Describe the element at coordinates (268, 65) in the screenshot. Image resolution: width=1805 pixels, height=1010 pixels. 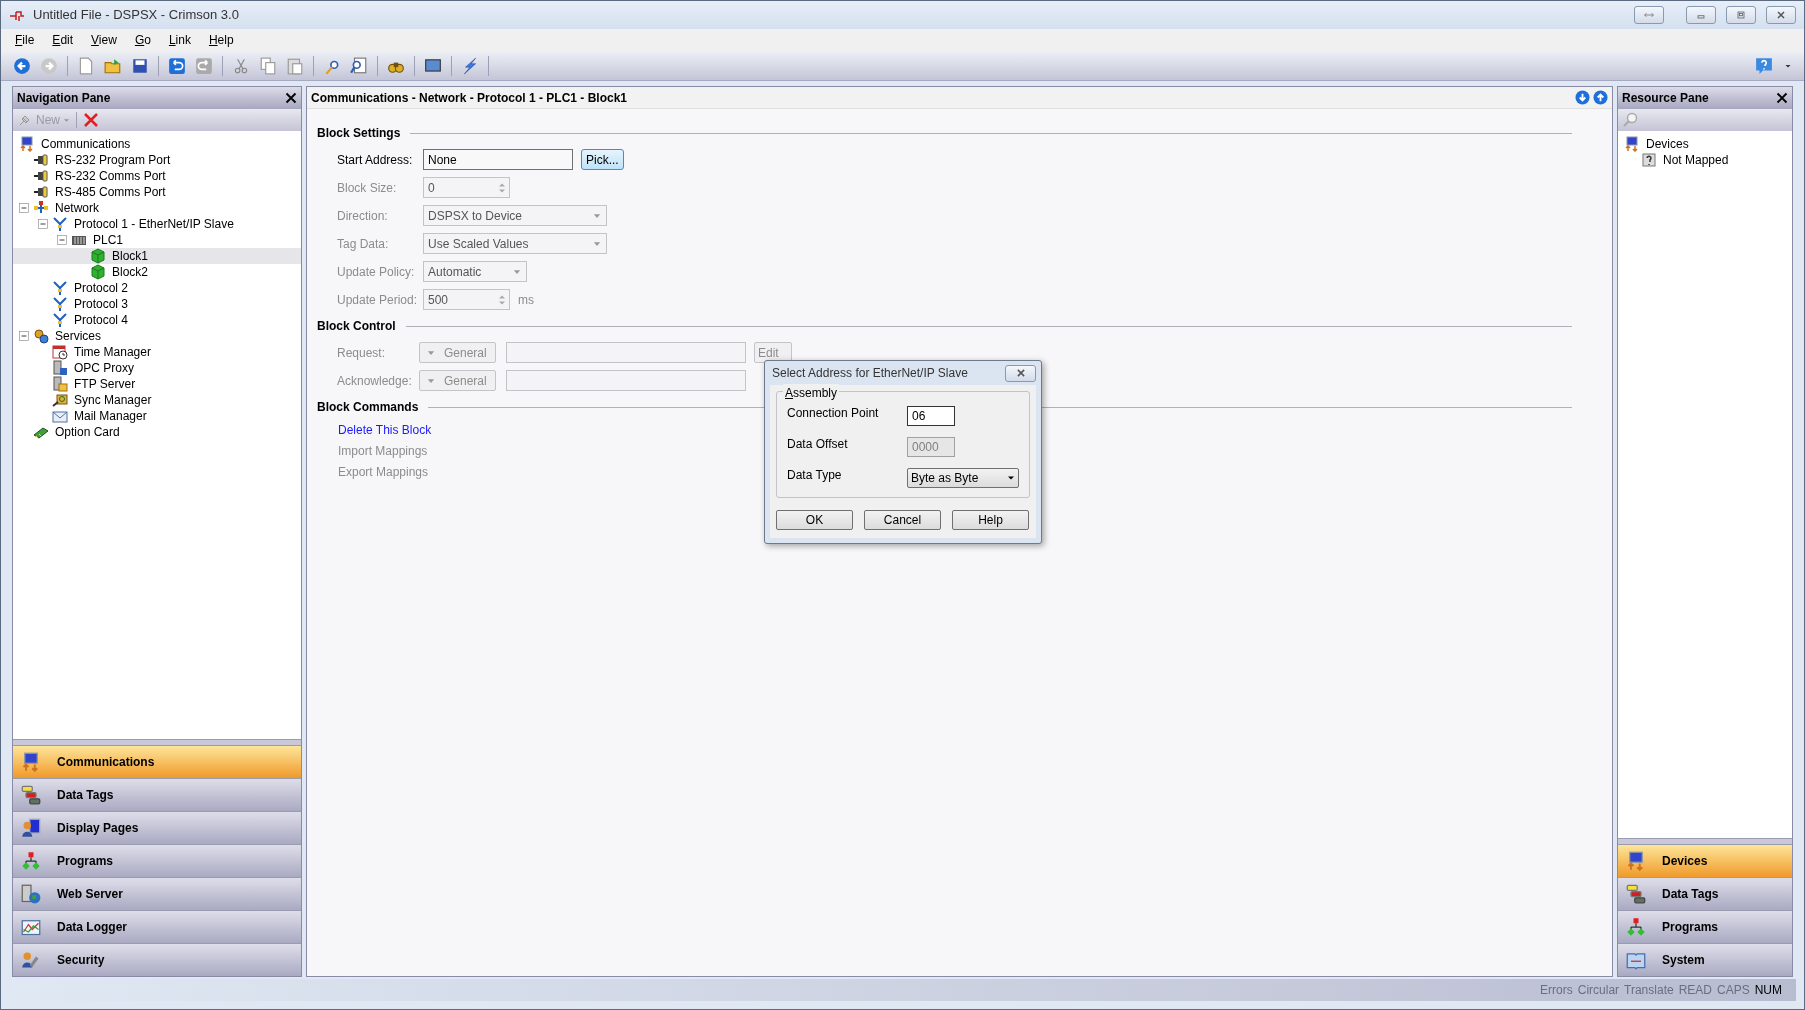
I see `copy-icon` at that location.